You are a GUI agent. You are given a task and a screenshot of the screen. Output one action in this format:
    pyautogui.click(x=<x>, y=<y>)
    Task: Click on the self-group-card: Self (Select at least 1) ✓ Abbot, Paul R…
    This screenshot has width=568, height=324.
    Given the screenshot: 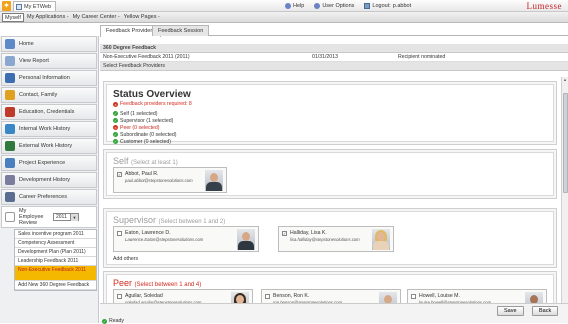 What is the action you would take?
    pyautogui.click(x=330, y=174)
    